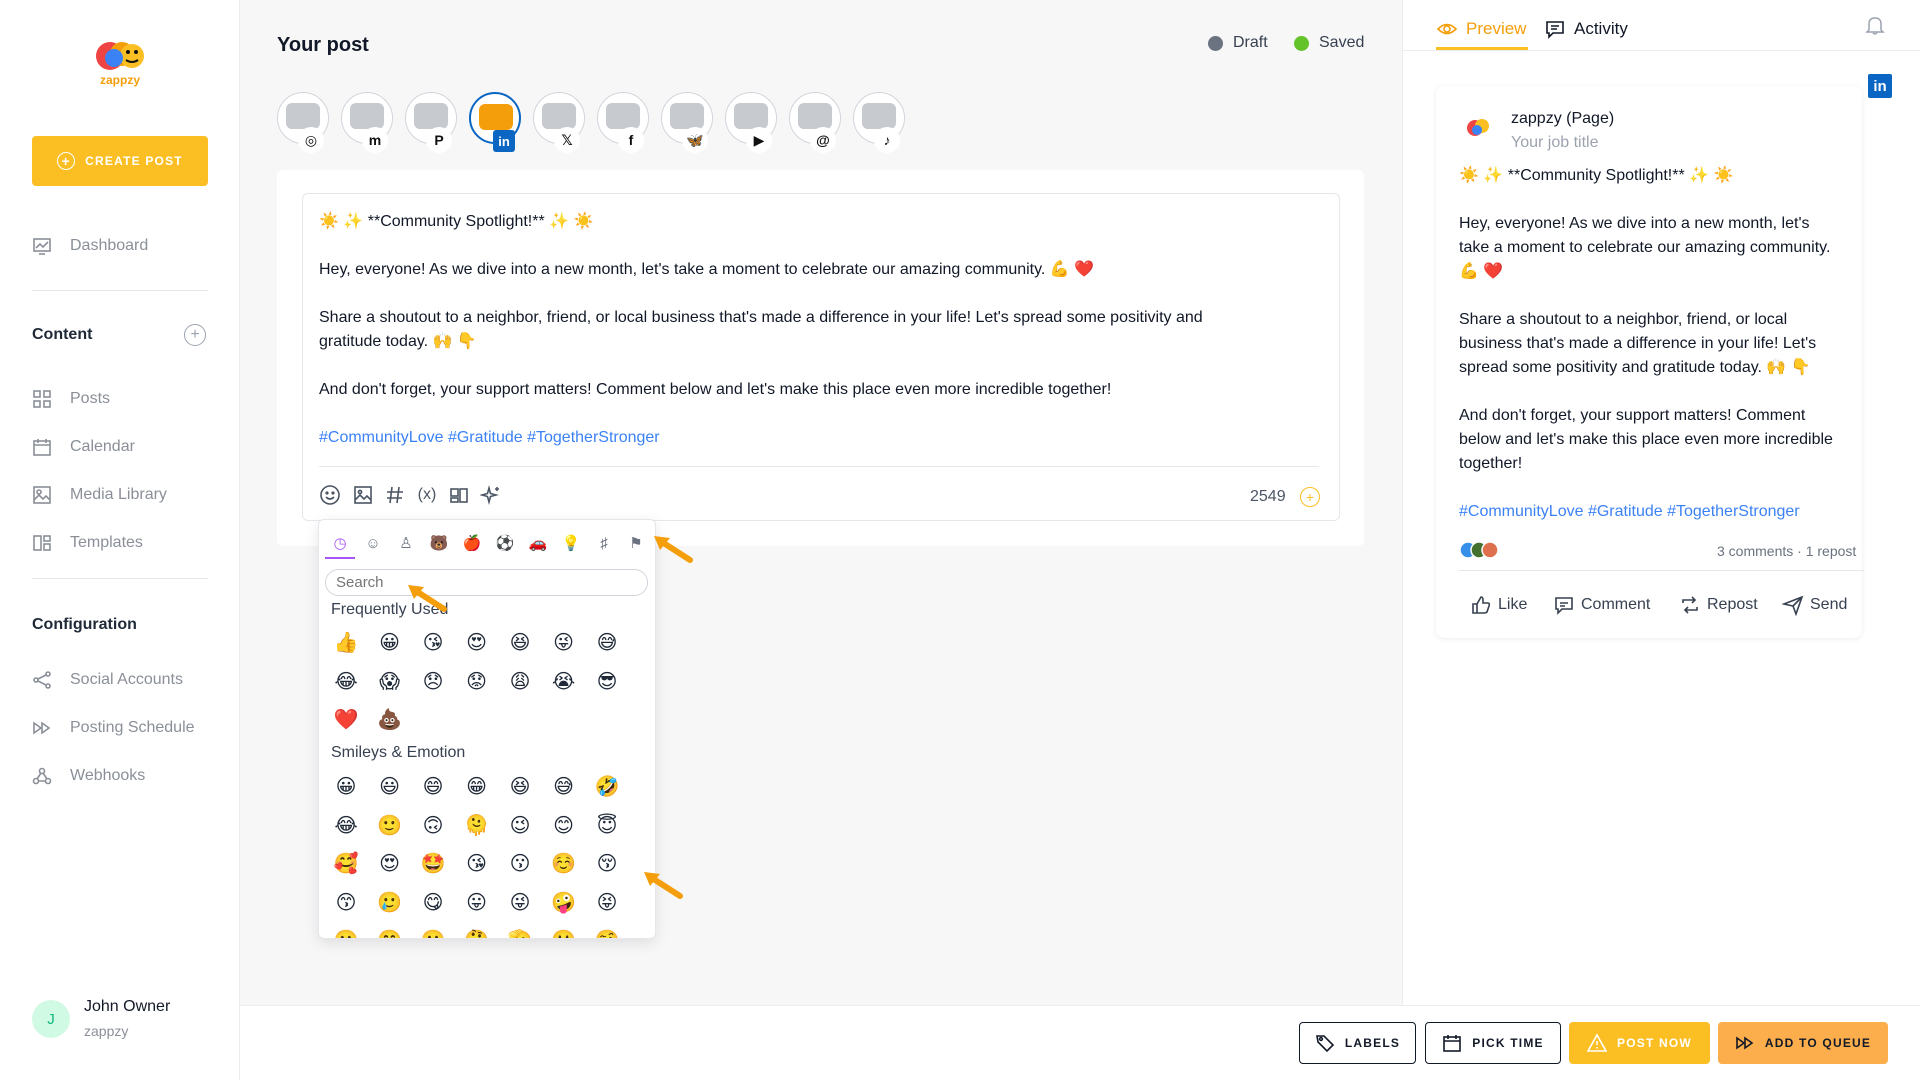 The image size is (1920, 1080). I want to click on emoji-cell: 😇, so click(607, 826).